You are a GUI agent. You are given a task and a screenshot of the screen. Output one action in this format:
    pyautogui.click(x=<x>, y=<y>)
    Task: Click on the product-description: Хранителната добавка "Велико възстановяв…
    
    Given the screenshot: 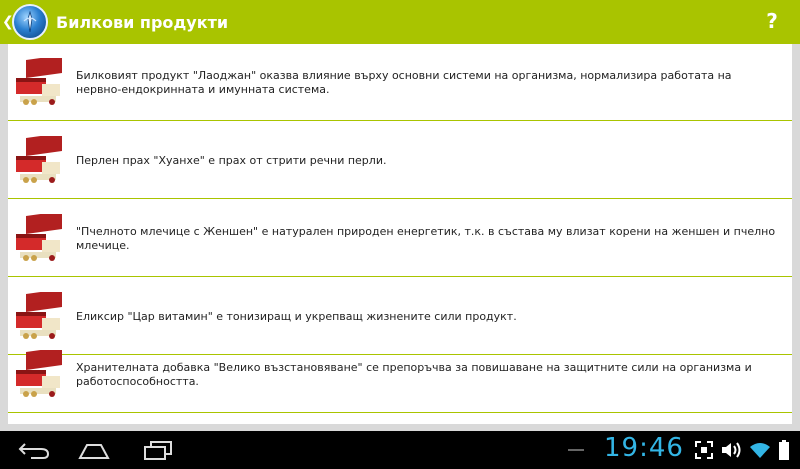 What is the action you would take?
    pyautogui.click(x=414, y=374)
    